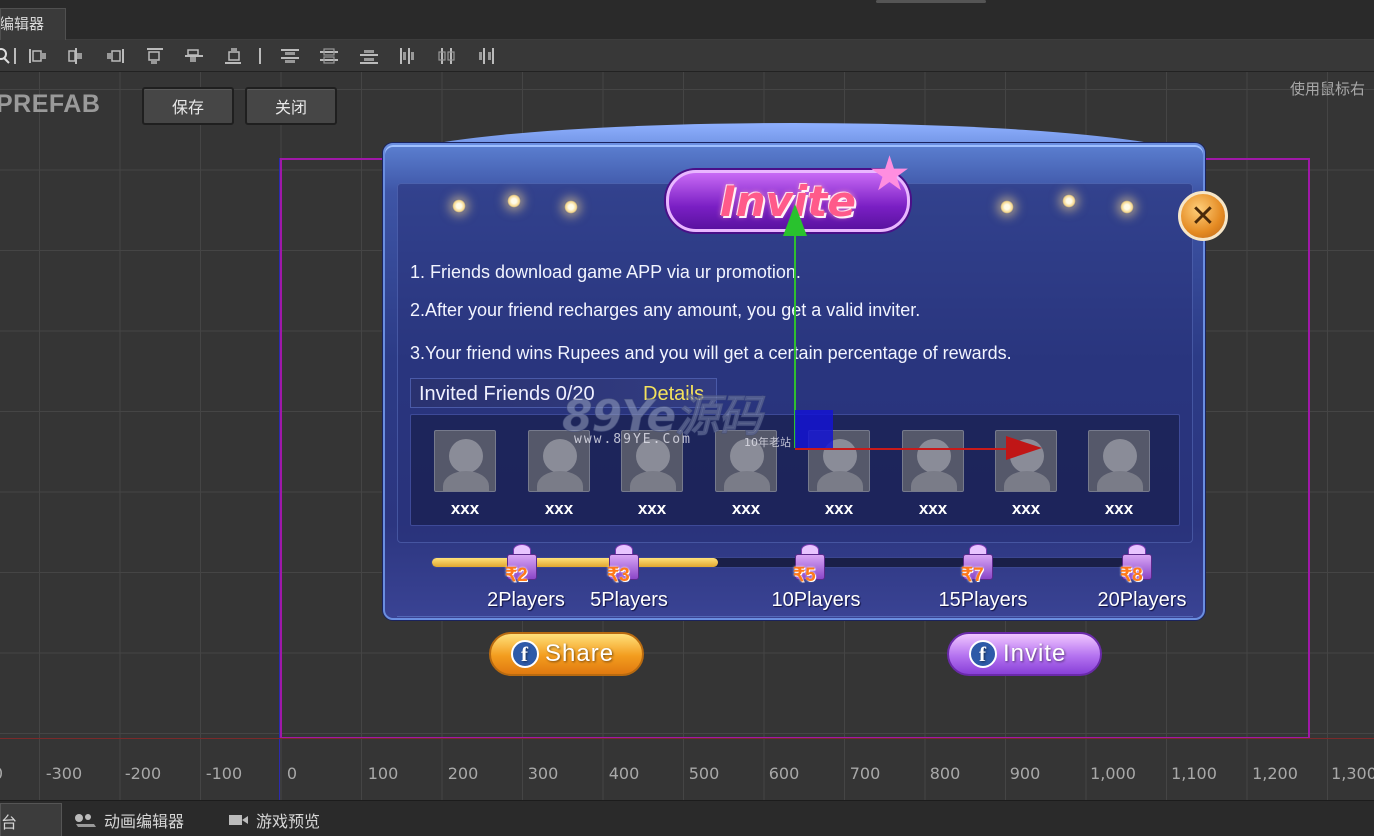  Describe the element at coordinates (983, 600) in the screenshot. I see `milestone-label: 15Players` at that location.